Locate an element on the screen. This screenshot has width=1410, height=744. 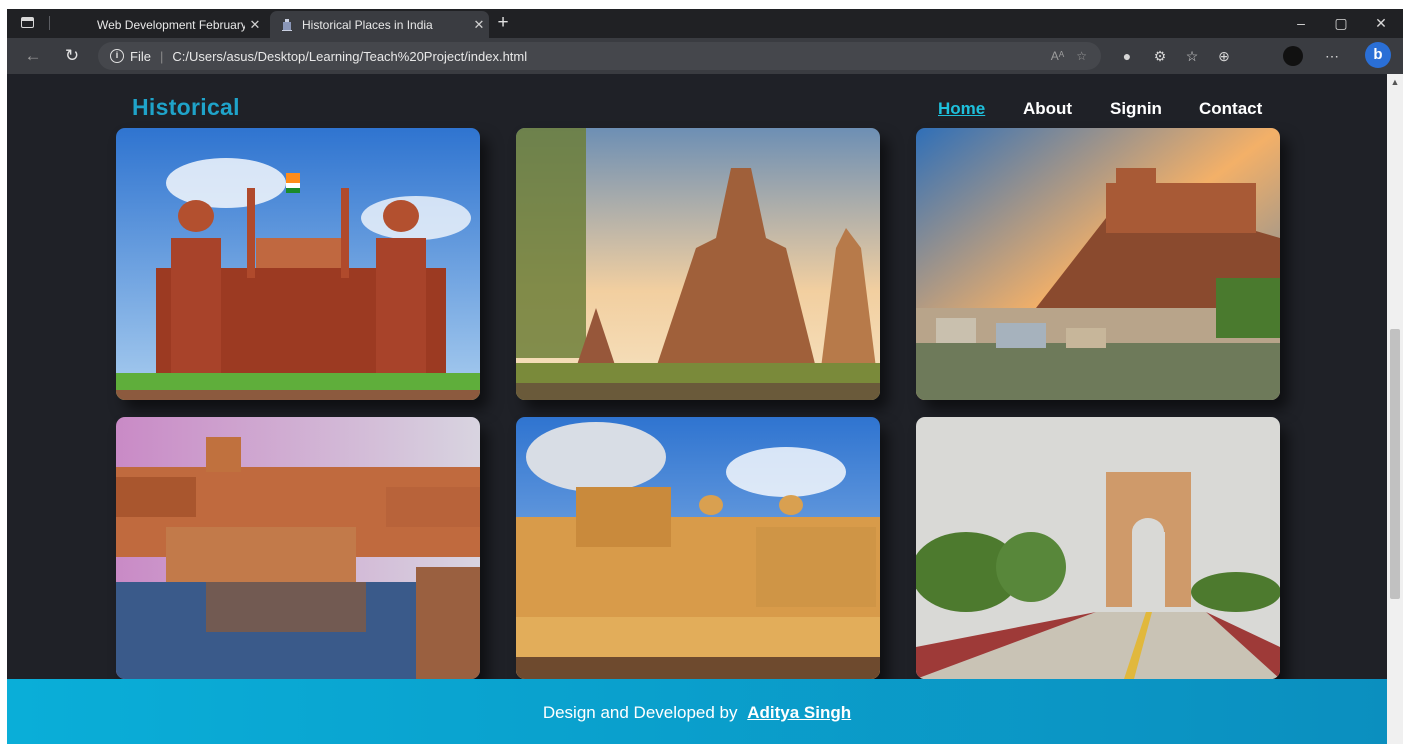
footer-author-link: Aditya Singh is located at coordinates (799, 712).